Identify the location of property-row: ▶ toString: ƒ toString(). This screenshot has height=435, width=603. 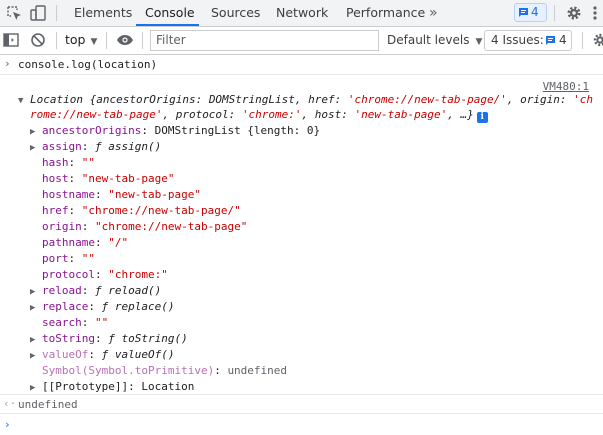
(109, 339).